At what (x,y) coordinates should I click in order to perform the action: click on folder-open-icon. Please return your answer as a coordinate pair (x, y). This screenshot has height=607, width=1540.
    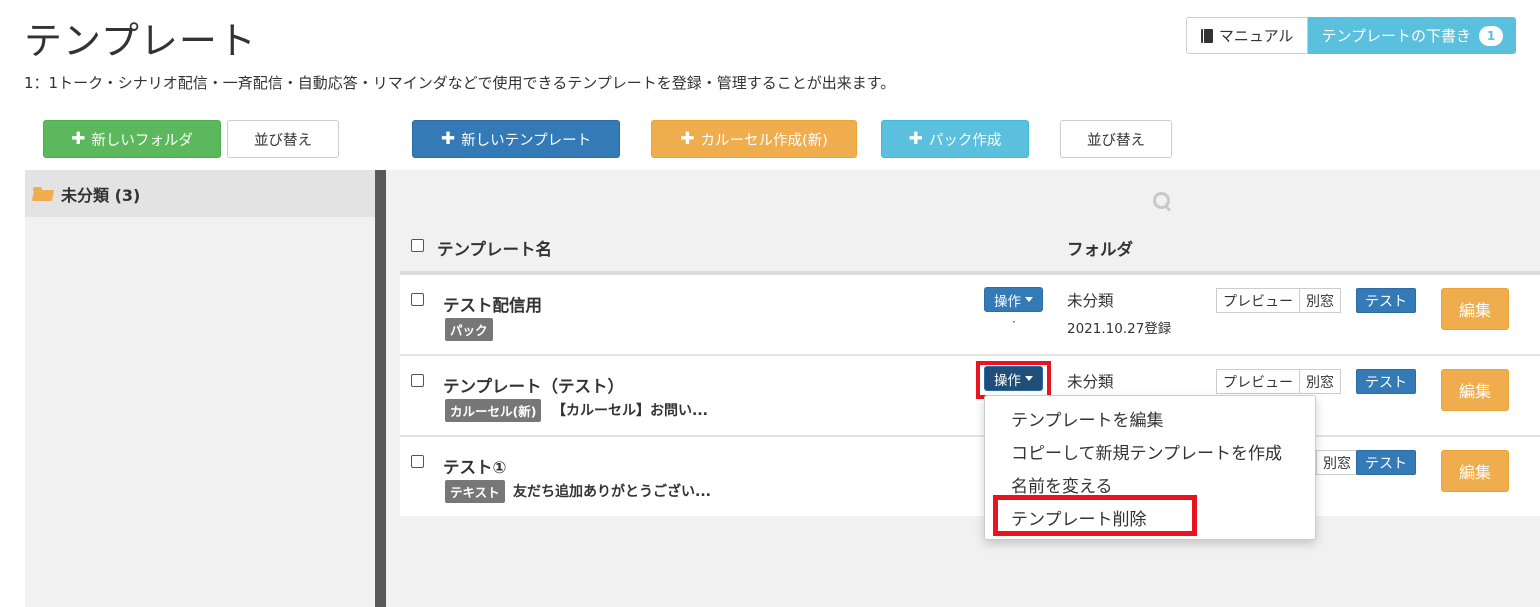
    Looking at the image, I should click on (43, 193).